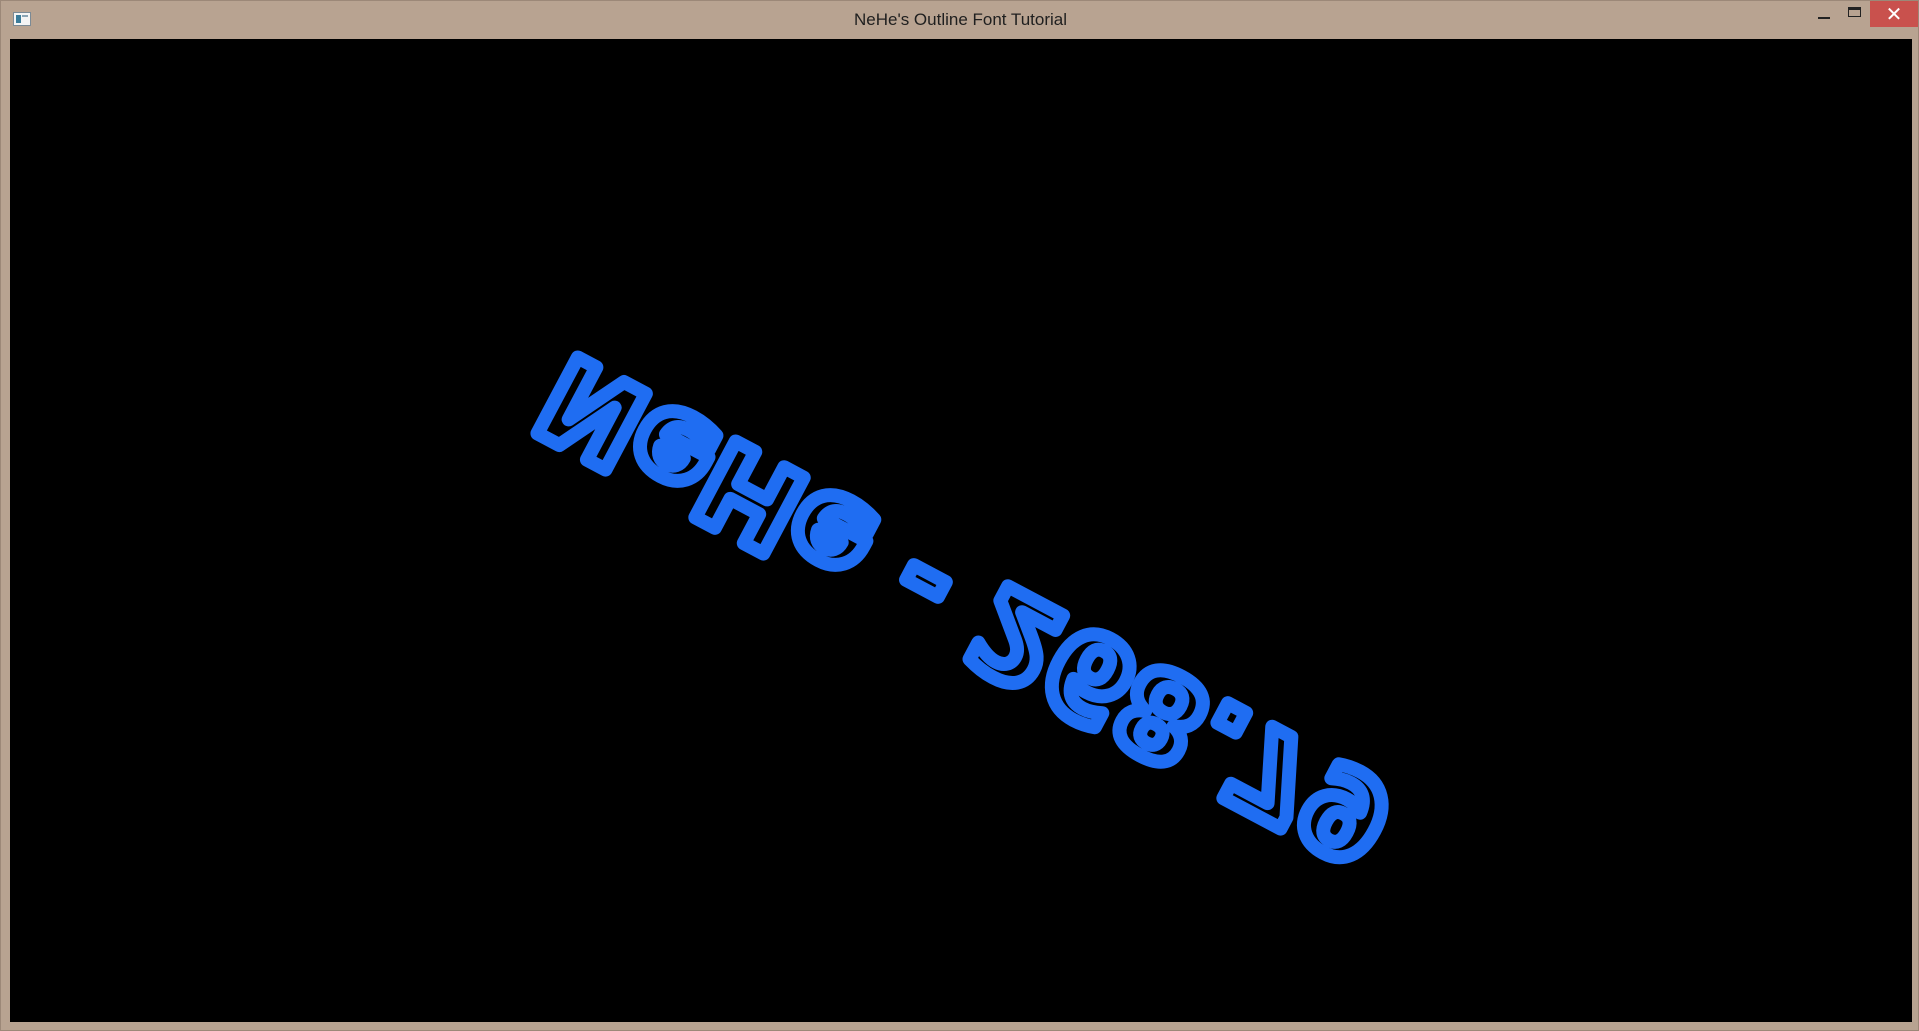 The width and height of the screenshot is (1919, 1031). I want to click on window-controls: ✕, so click(1863, 15).